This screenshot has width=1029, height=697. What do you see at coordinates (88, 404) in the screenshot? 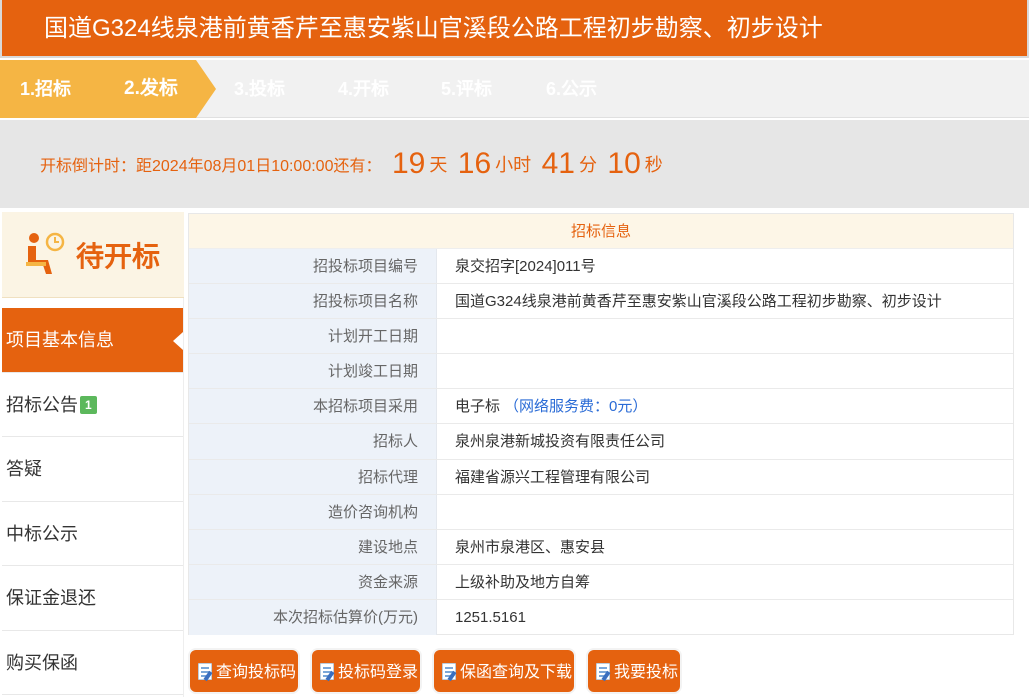
I see `notice-count-badge: 1` at bounding box center [88, 404].